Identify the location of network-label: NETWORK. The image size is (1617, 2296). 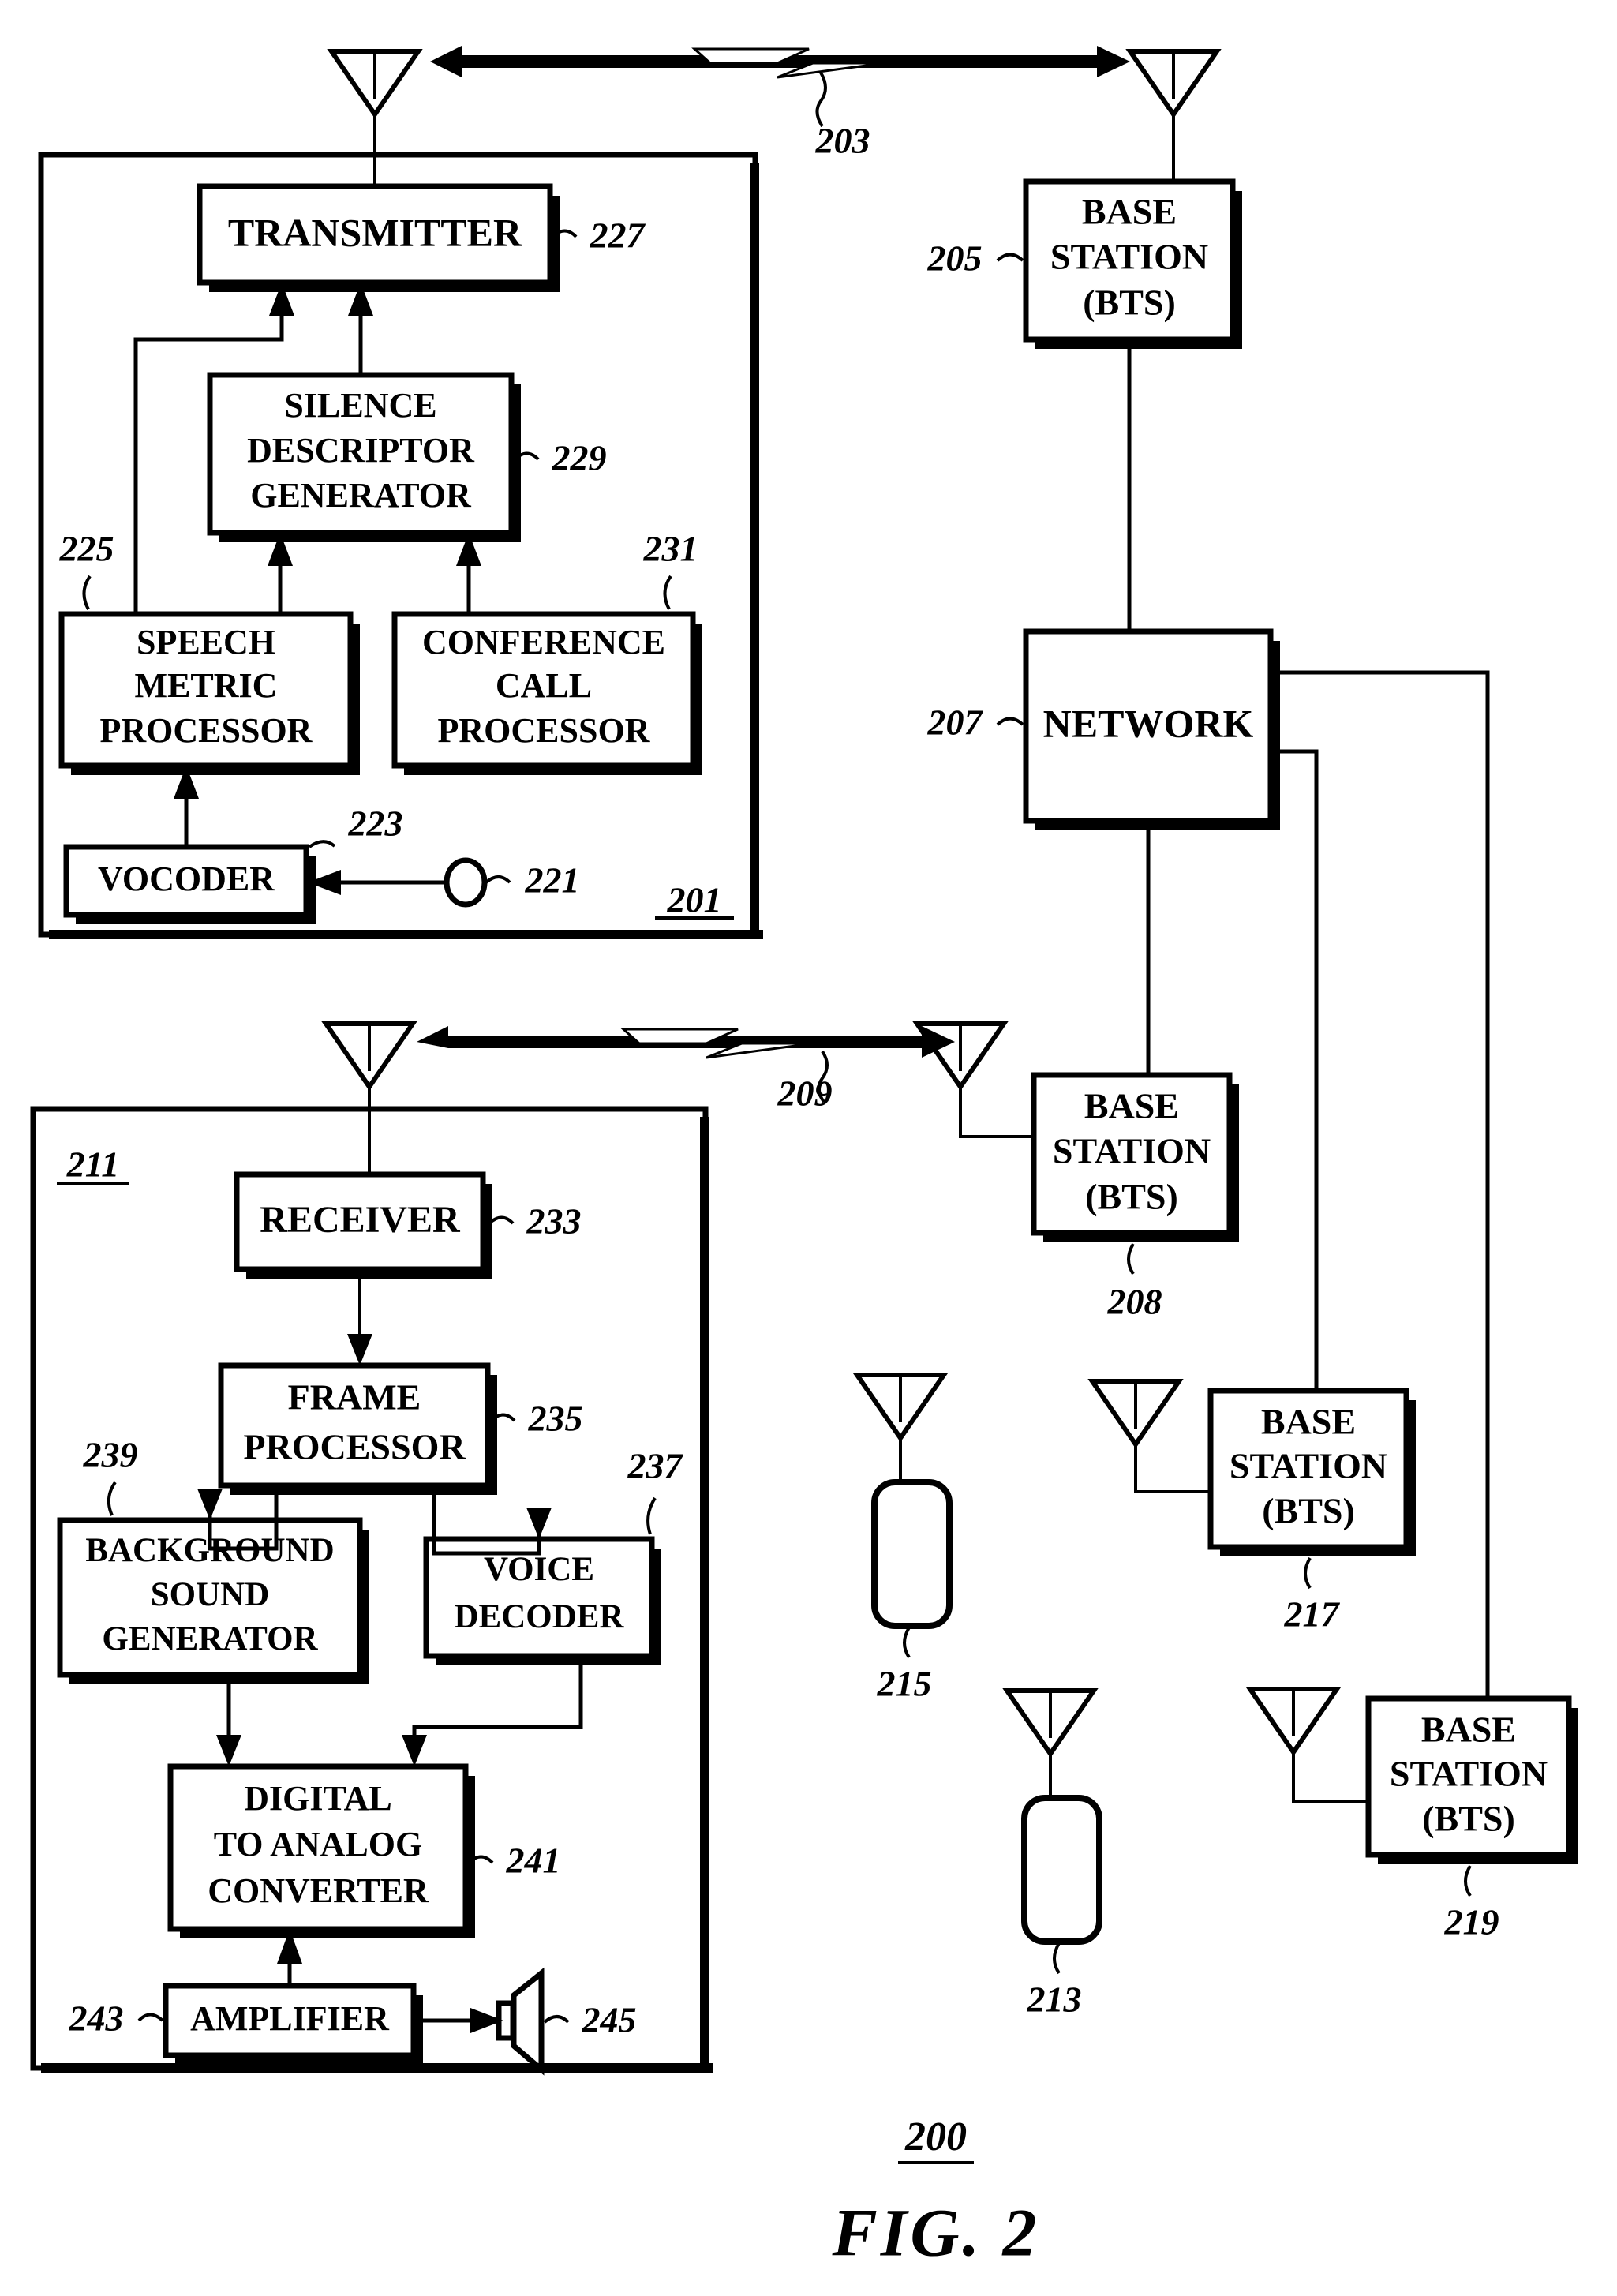
(1148, 723).